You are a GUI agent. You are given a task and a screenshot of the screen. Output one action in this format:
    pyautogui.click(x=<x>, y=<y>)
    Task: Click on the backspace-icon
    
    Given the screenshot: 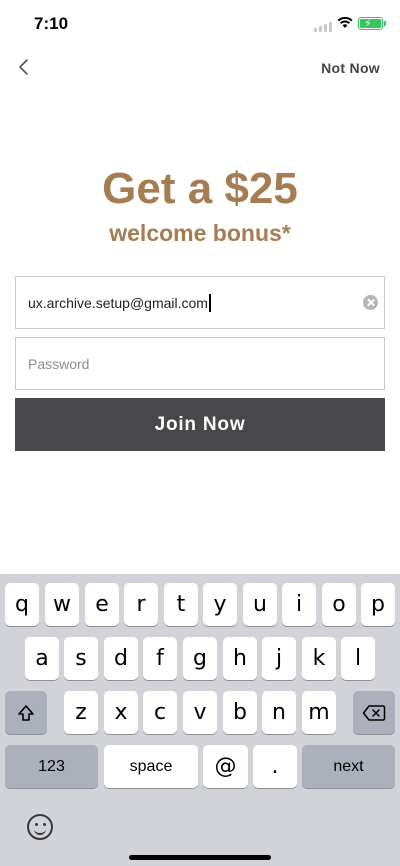 What is the action you would take?
    pyautogui.click(x=374, y=712)
    